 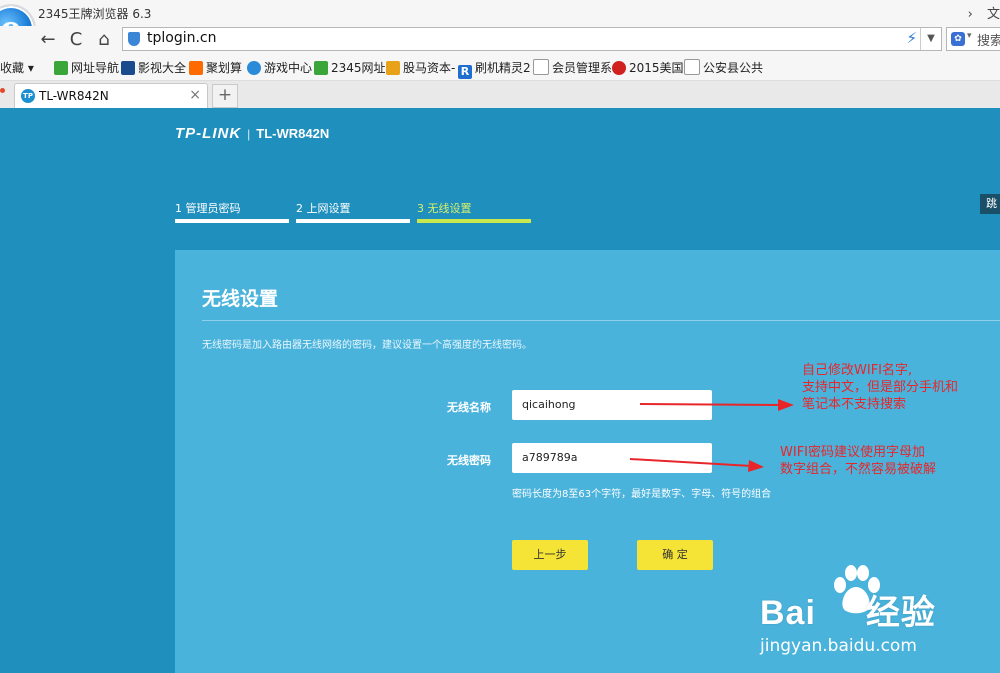 I want to click on password-label: 无线密码, so click(x=469, y=460).